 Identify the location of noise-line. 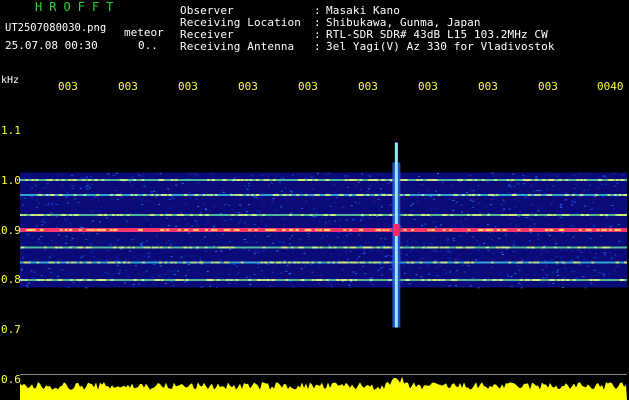
(323, 247).